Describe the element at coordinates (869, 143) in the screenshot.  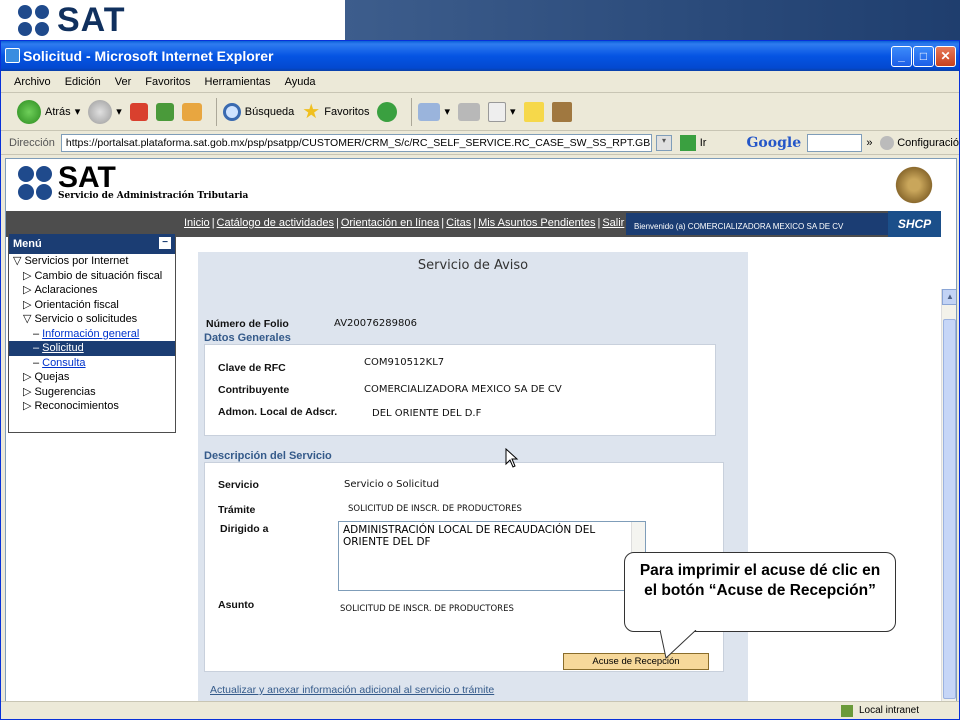
I see `more-chevron-icon: »` at that location.